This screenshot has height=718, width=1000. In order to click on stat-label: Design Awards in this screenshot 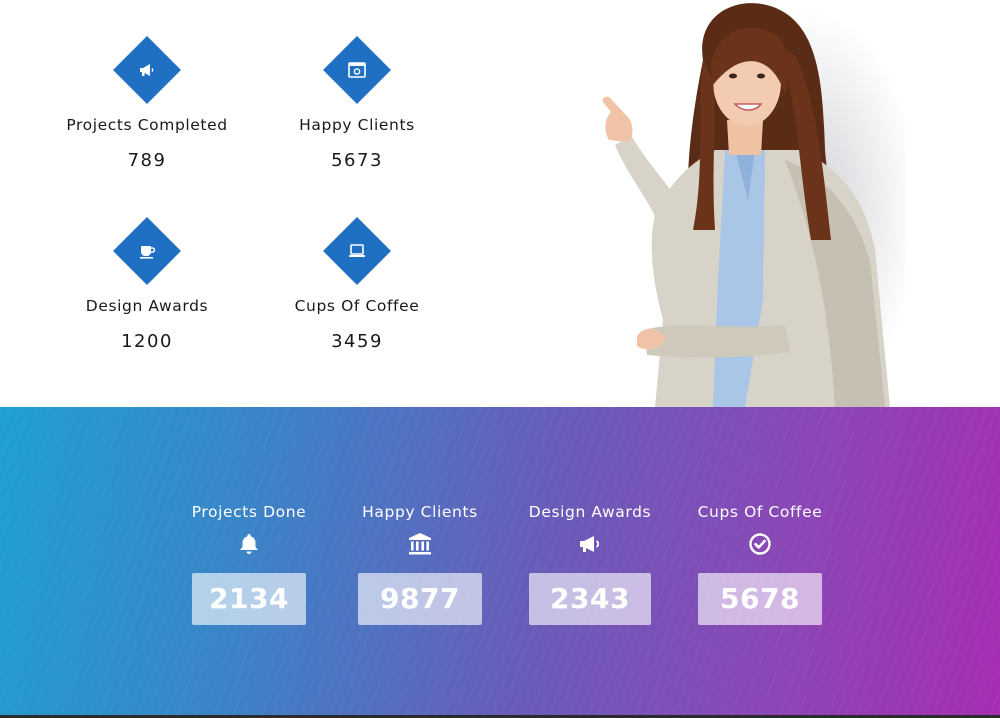, I will do `click(147, 306)`.